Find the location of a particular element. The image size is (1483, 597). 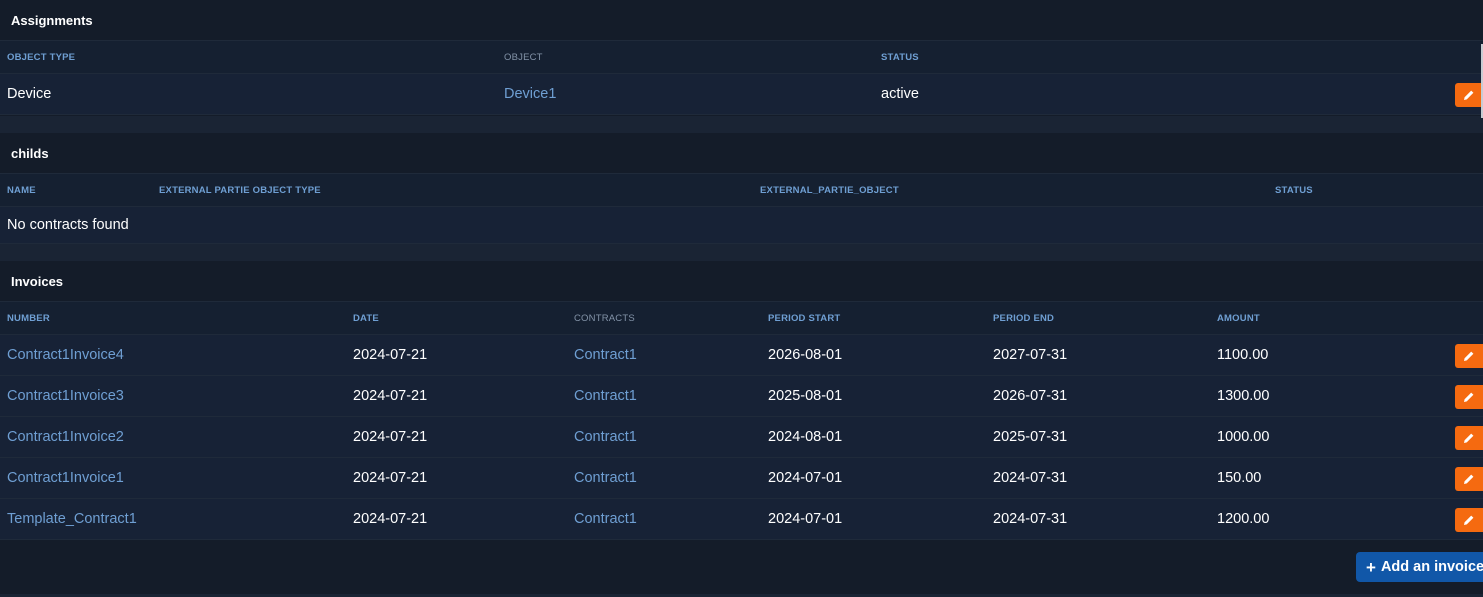

column-header-object-type: OBJECT TYPE is located at coordinates (41, 57).